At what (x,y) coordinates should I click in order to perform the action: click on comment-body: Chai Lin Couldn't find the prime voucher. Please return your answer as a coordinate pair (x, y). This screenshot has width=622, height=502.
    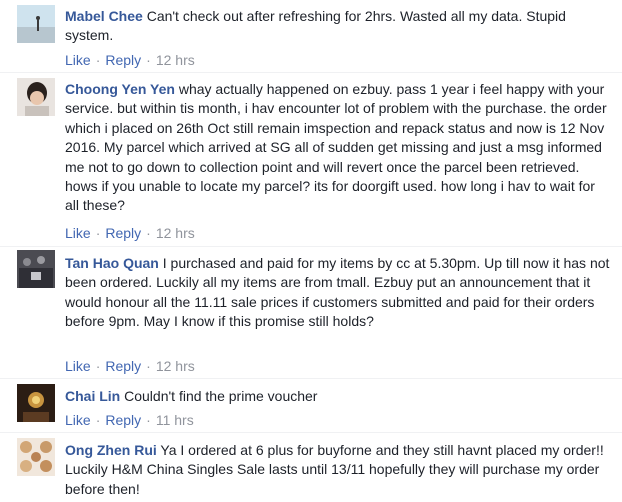
    Looking at the image, I should click on (337, 396).